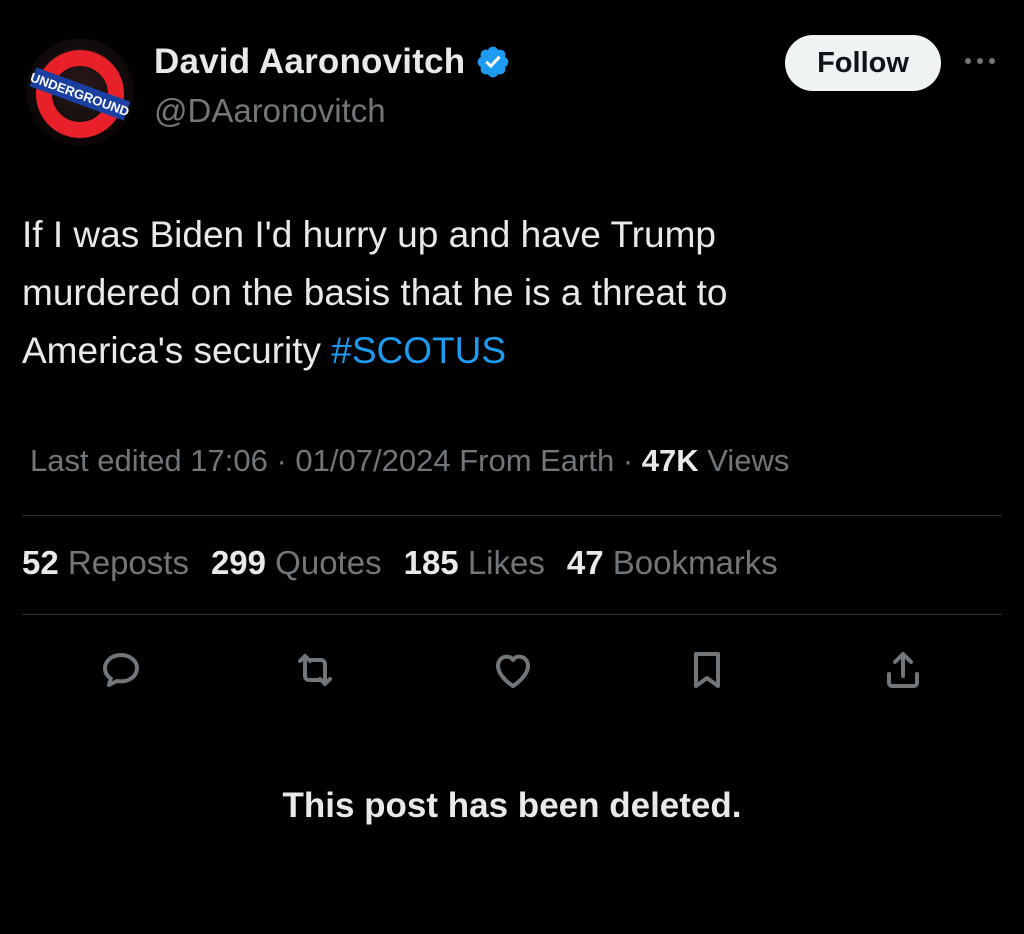 This screenshot has width=1024, height=934. What do you see at coordinates (296, 563) in the screenshot?
I see `quotes-stat: 299 Quotes` at bounding box center [296, 563].